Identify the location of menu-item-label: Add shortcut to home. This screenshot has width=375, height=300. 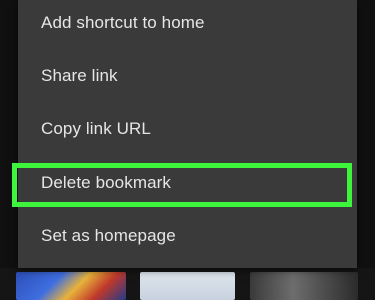
(123, 22).